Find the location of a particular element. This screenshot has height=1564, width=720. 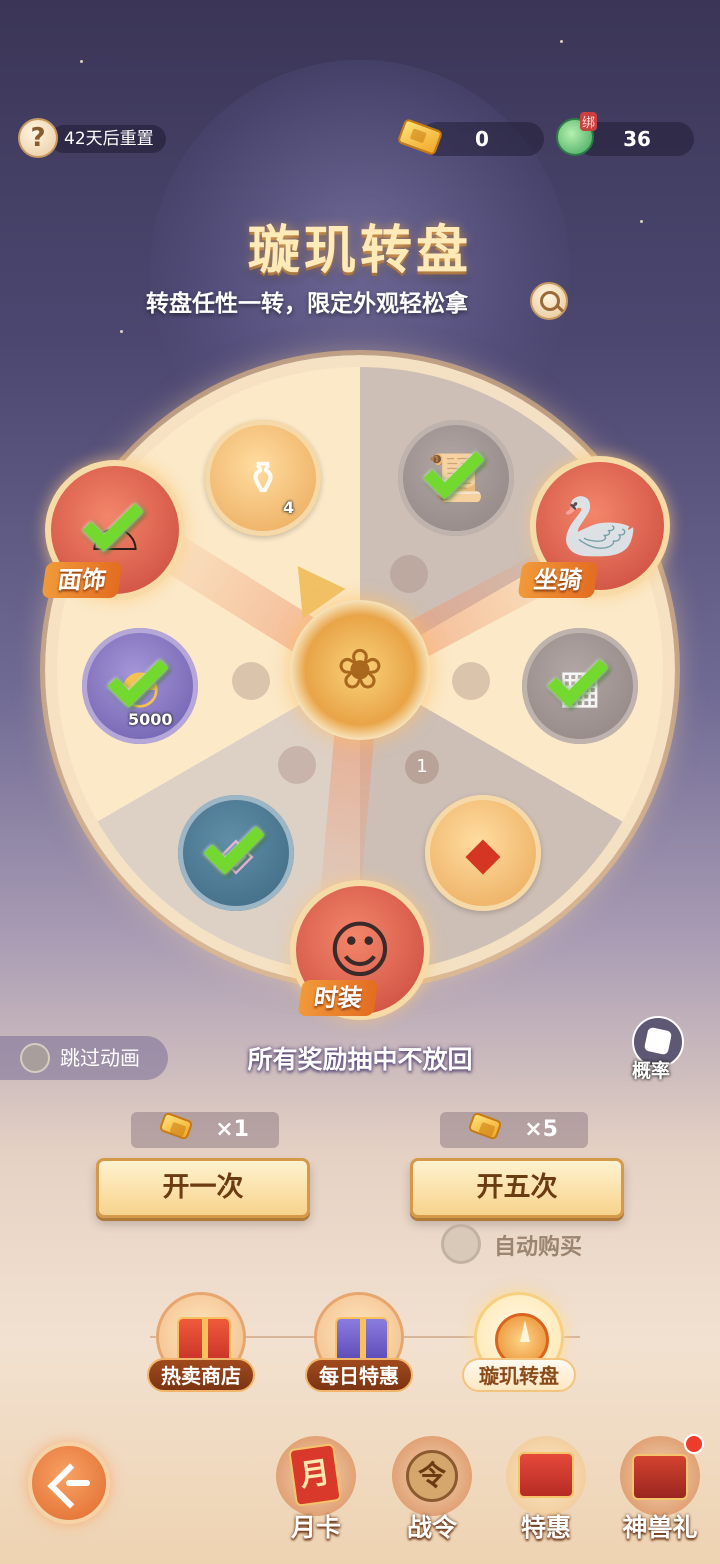

character-outfit-icon: ☺ is located at coordinates (360, 950).